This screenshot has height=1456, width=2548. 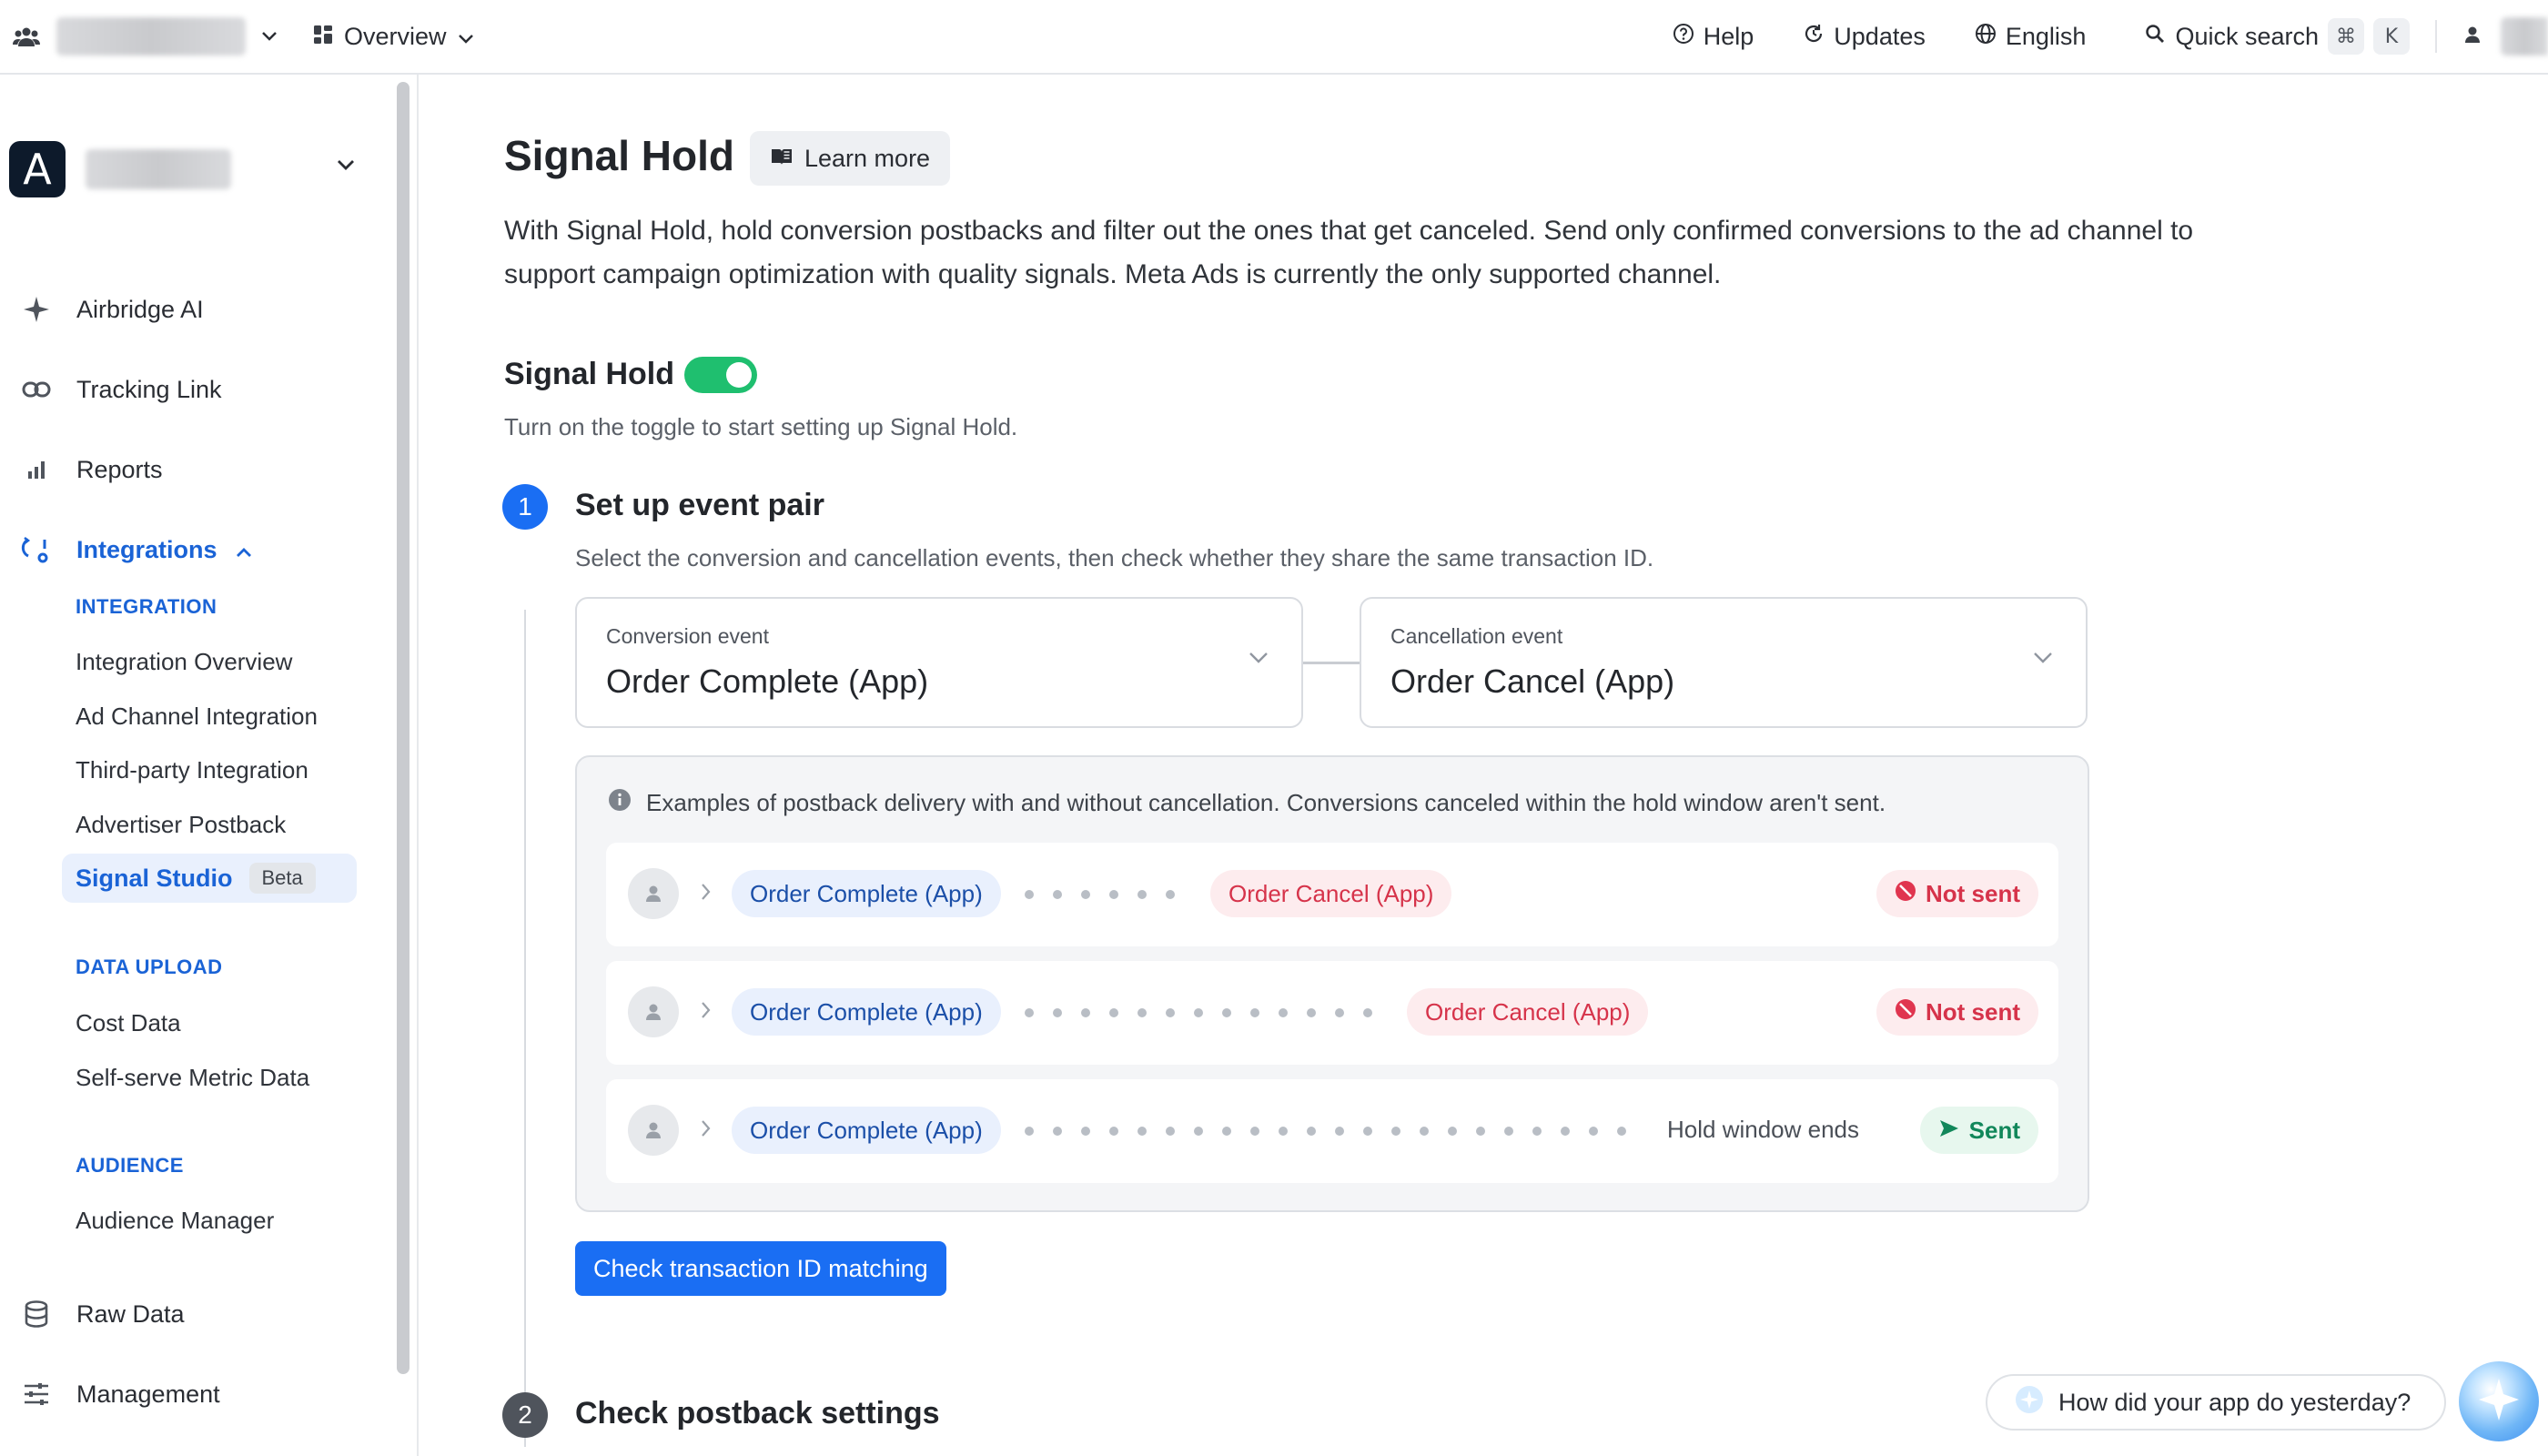 What do you see at coordinates (2235, 1402) in the screenshot?
I see `ai-chat-prompt-text: How did your app do yesterday?` at bounding box center [2235, 1402].